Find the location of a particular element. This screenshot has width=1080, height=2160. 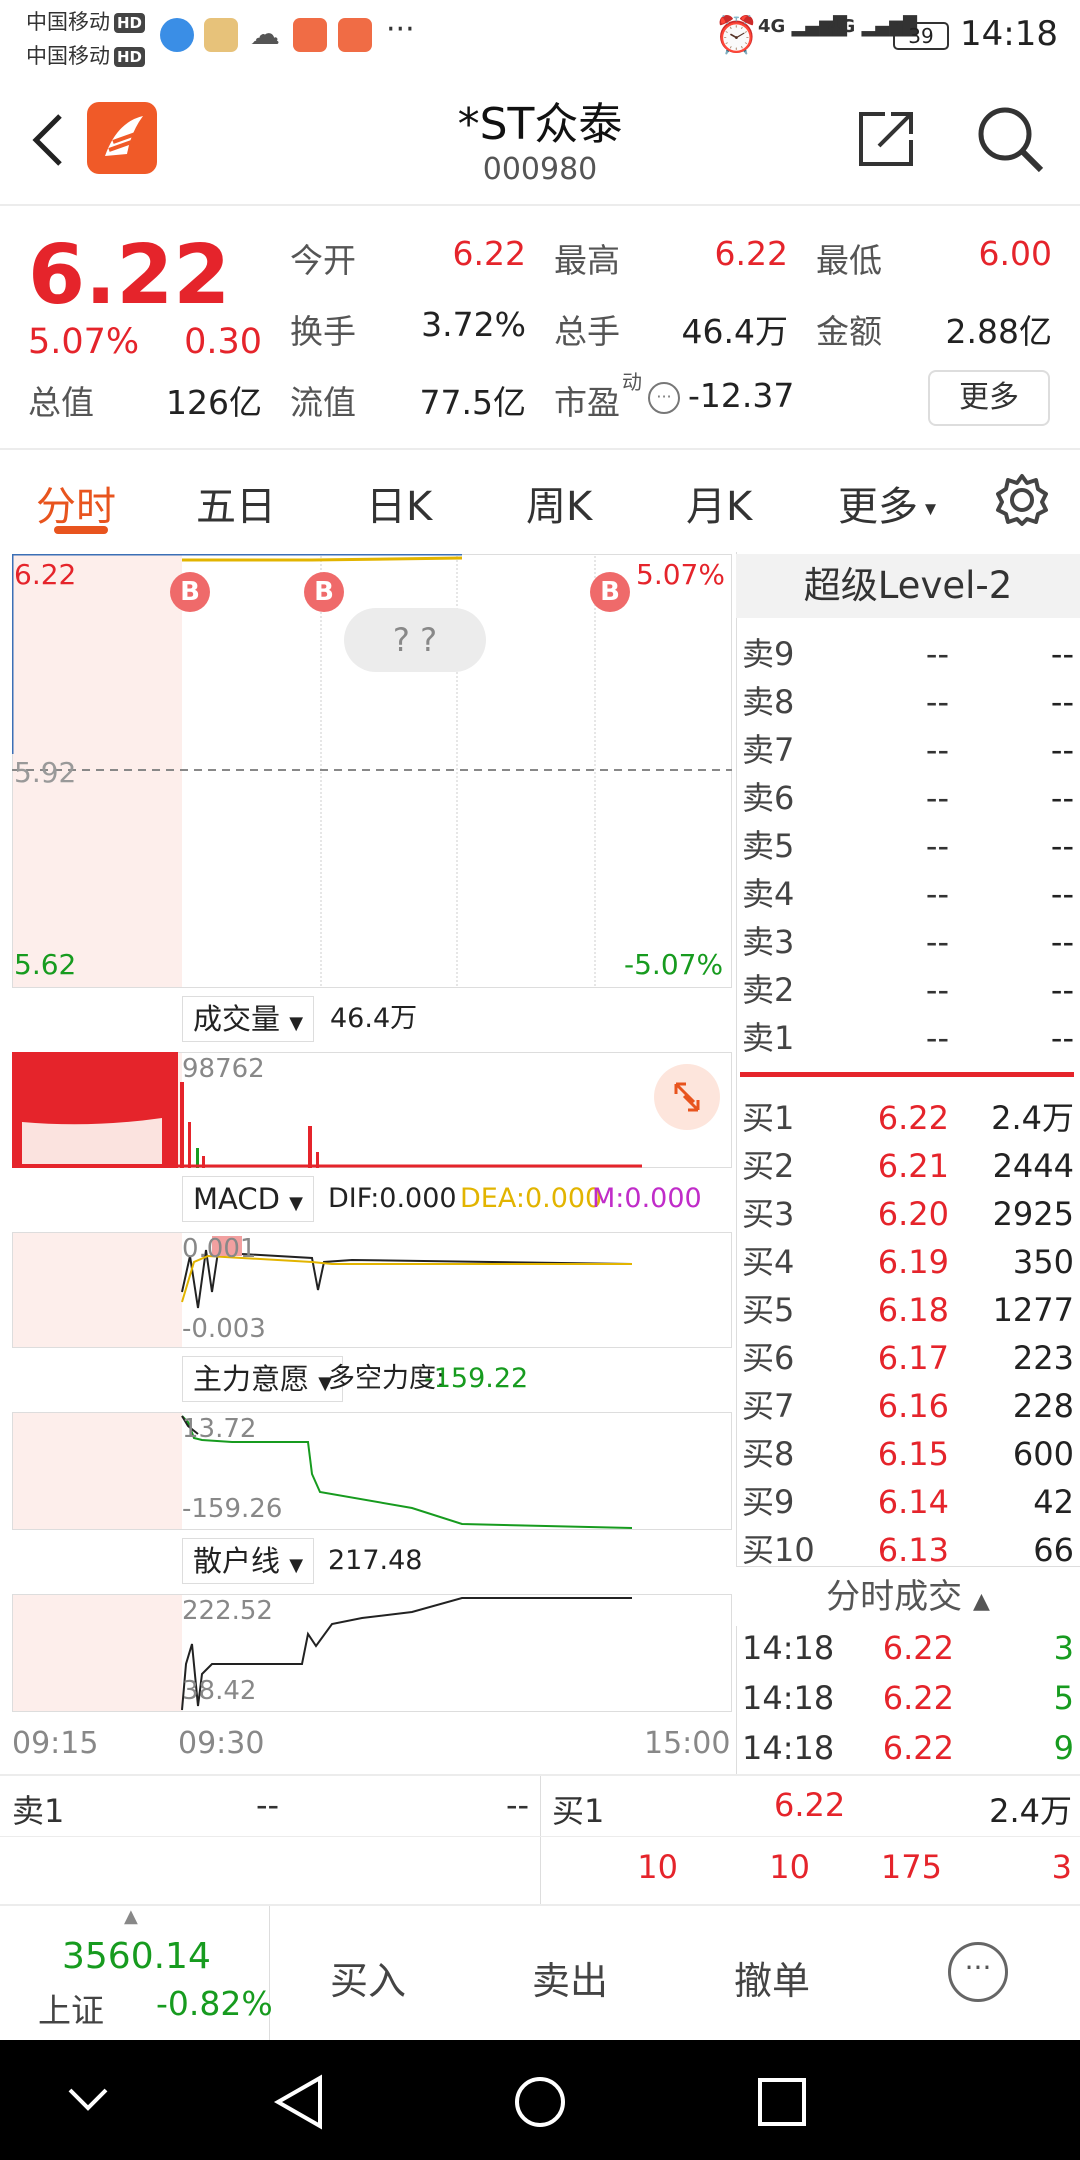

order-volume: 600 is located at coordinates (1043, 1454).